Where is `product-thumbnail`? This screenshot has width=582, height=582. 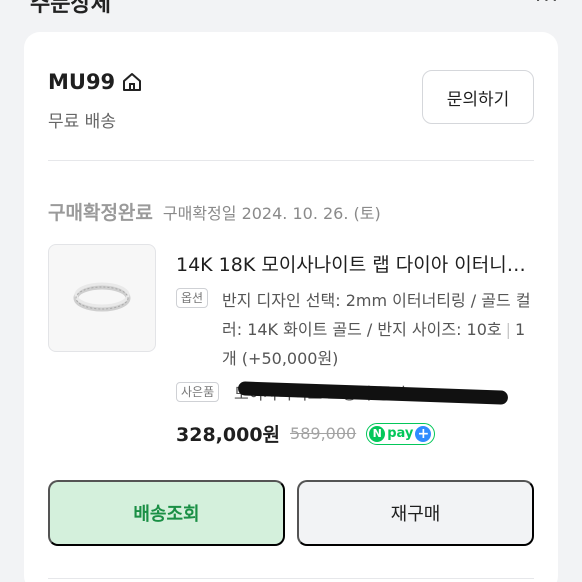 product-thumbnail is located at coordinates (102, 298).